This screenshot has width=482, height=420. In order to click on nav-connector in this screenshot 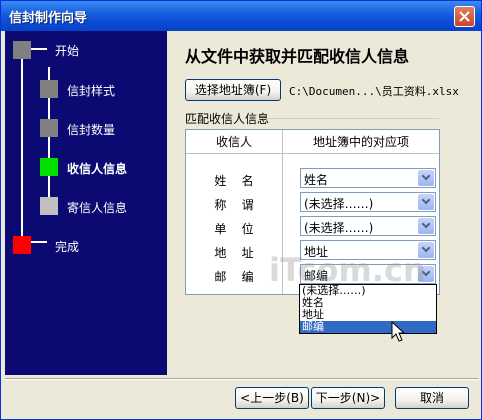, I will do `click(22, 153)`.